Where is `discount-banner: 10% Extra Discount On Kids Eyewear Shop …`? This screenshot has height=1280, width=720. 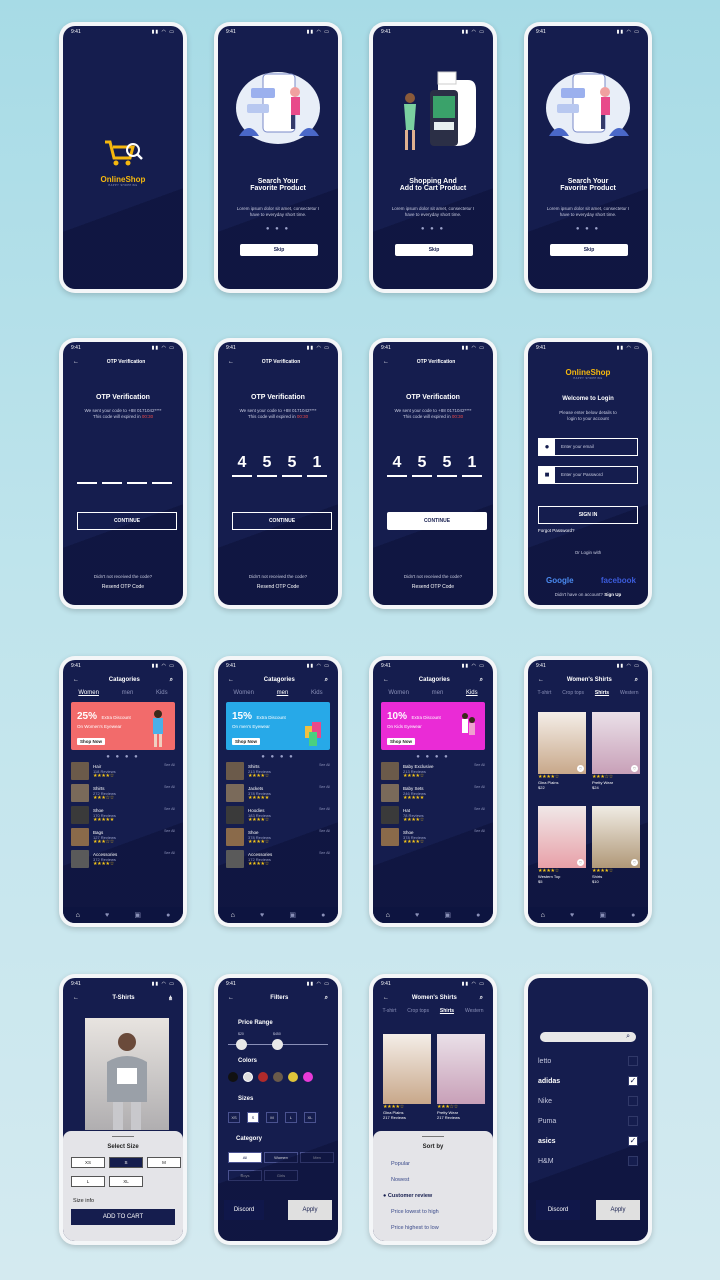
discount-banner: 10% Extra Discount On Kids Eyewear Shop … is located at coordinates (433, 726).